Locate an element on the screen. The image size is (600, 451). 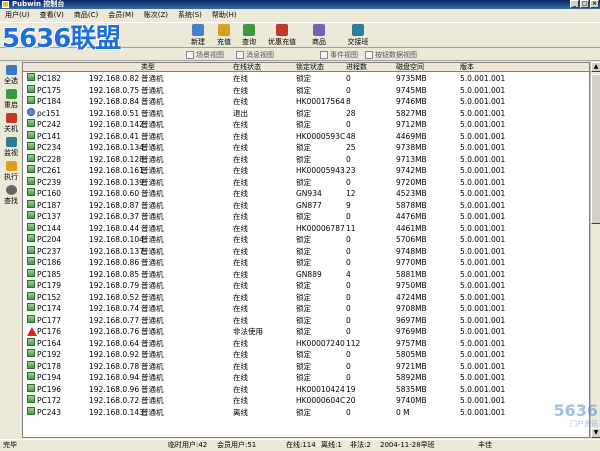
header-online-status: 在线状态 is located at coordinates (247, 67).